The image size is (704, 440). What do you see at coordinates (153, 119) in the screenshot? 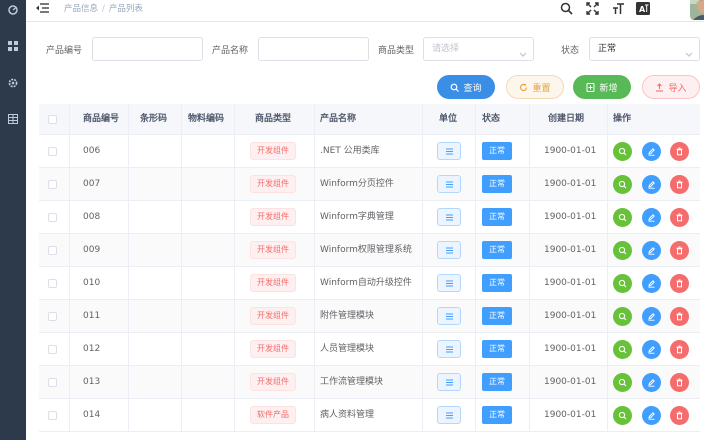
I see `header-barcode: 条形码` at bounding box center [153, 119].